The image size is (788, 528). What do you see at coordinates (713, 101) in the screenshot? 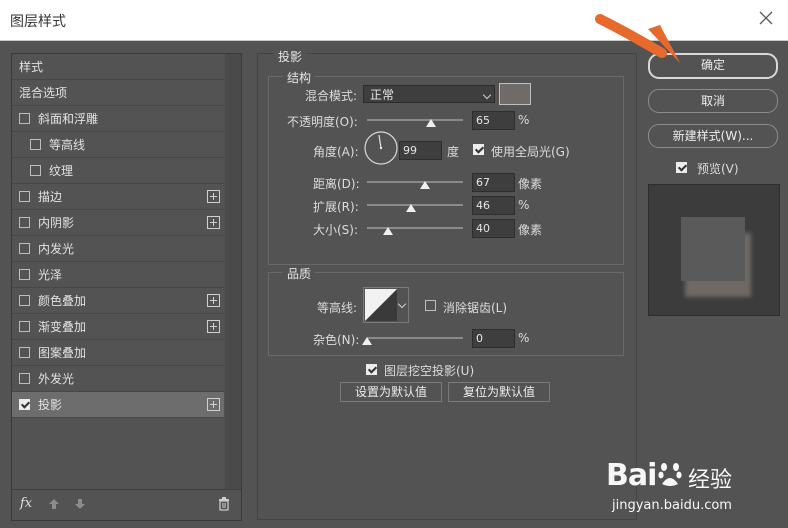
I see `cancel-button: 取消` at bounding box center [713, 101].